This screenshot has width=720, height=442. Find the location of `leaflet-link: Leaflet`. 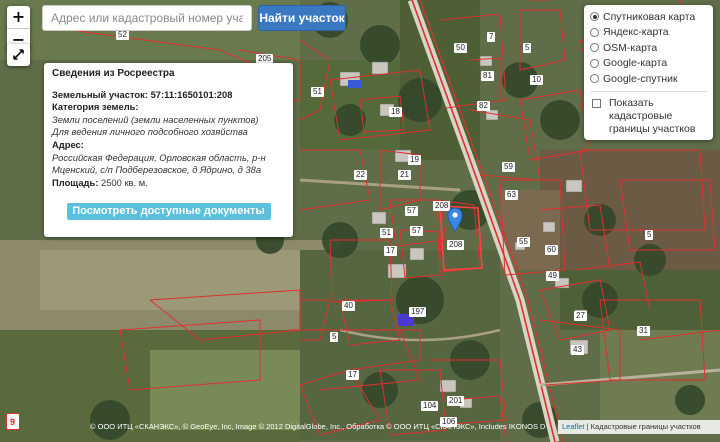

leaflet-link: Leaflet is located at coordinates (573, 426).